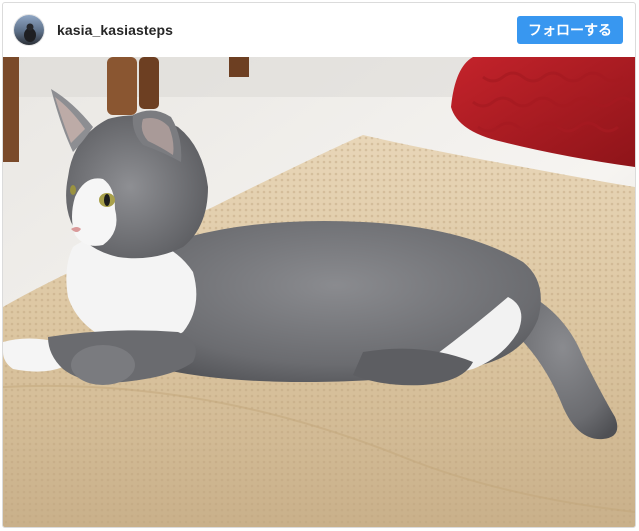 This screenshot has width=639, height=531. I want to click on username-link: kasia_kasiasteps, so click(115, 30).